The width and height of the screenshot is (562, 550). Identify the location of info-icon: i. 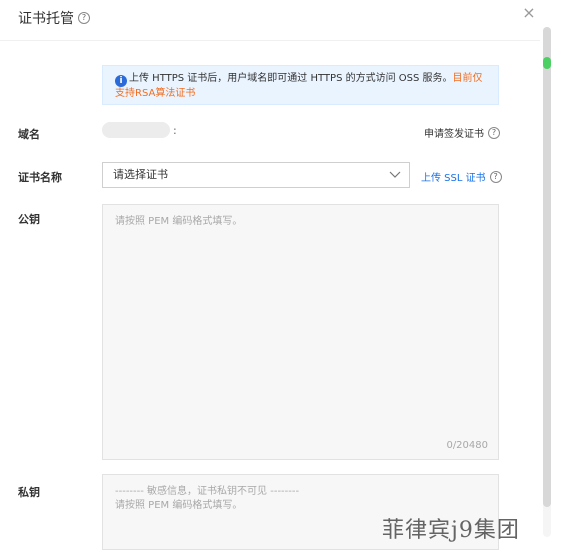
(121, 81).